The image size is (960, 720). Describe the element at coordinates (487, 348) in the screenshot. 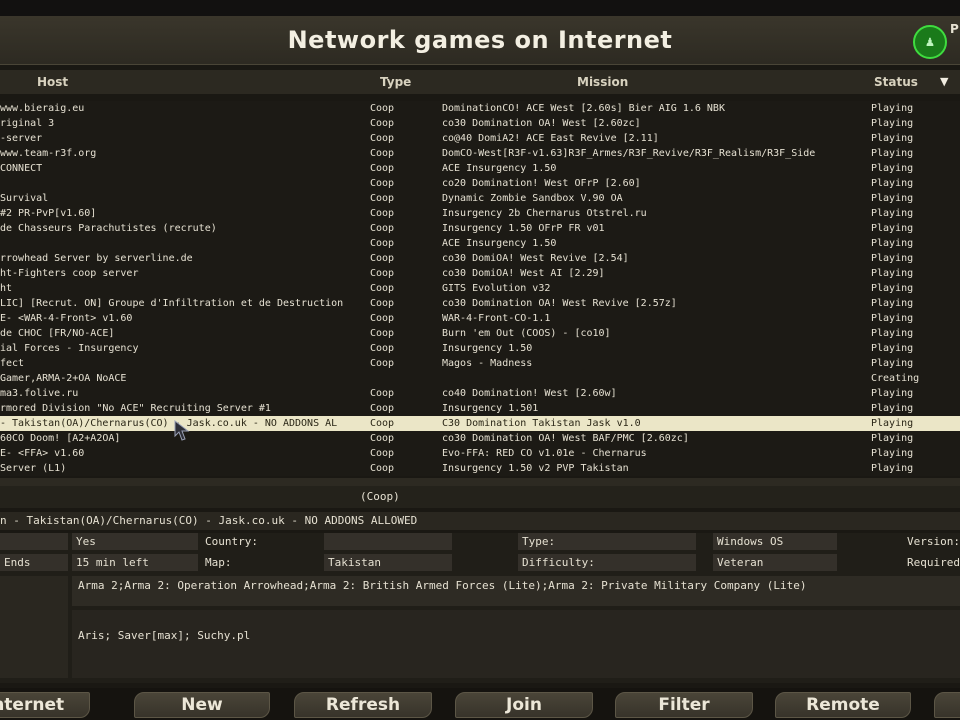

I see `server-mission: Insurgency 1.50` at that location.